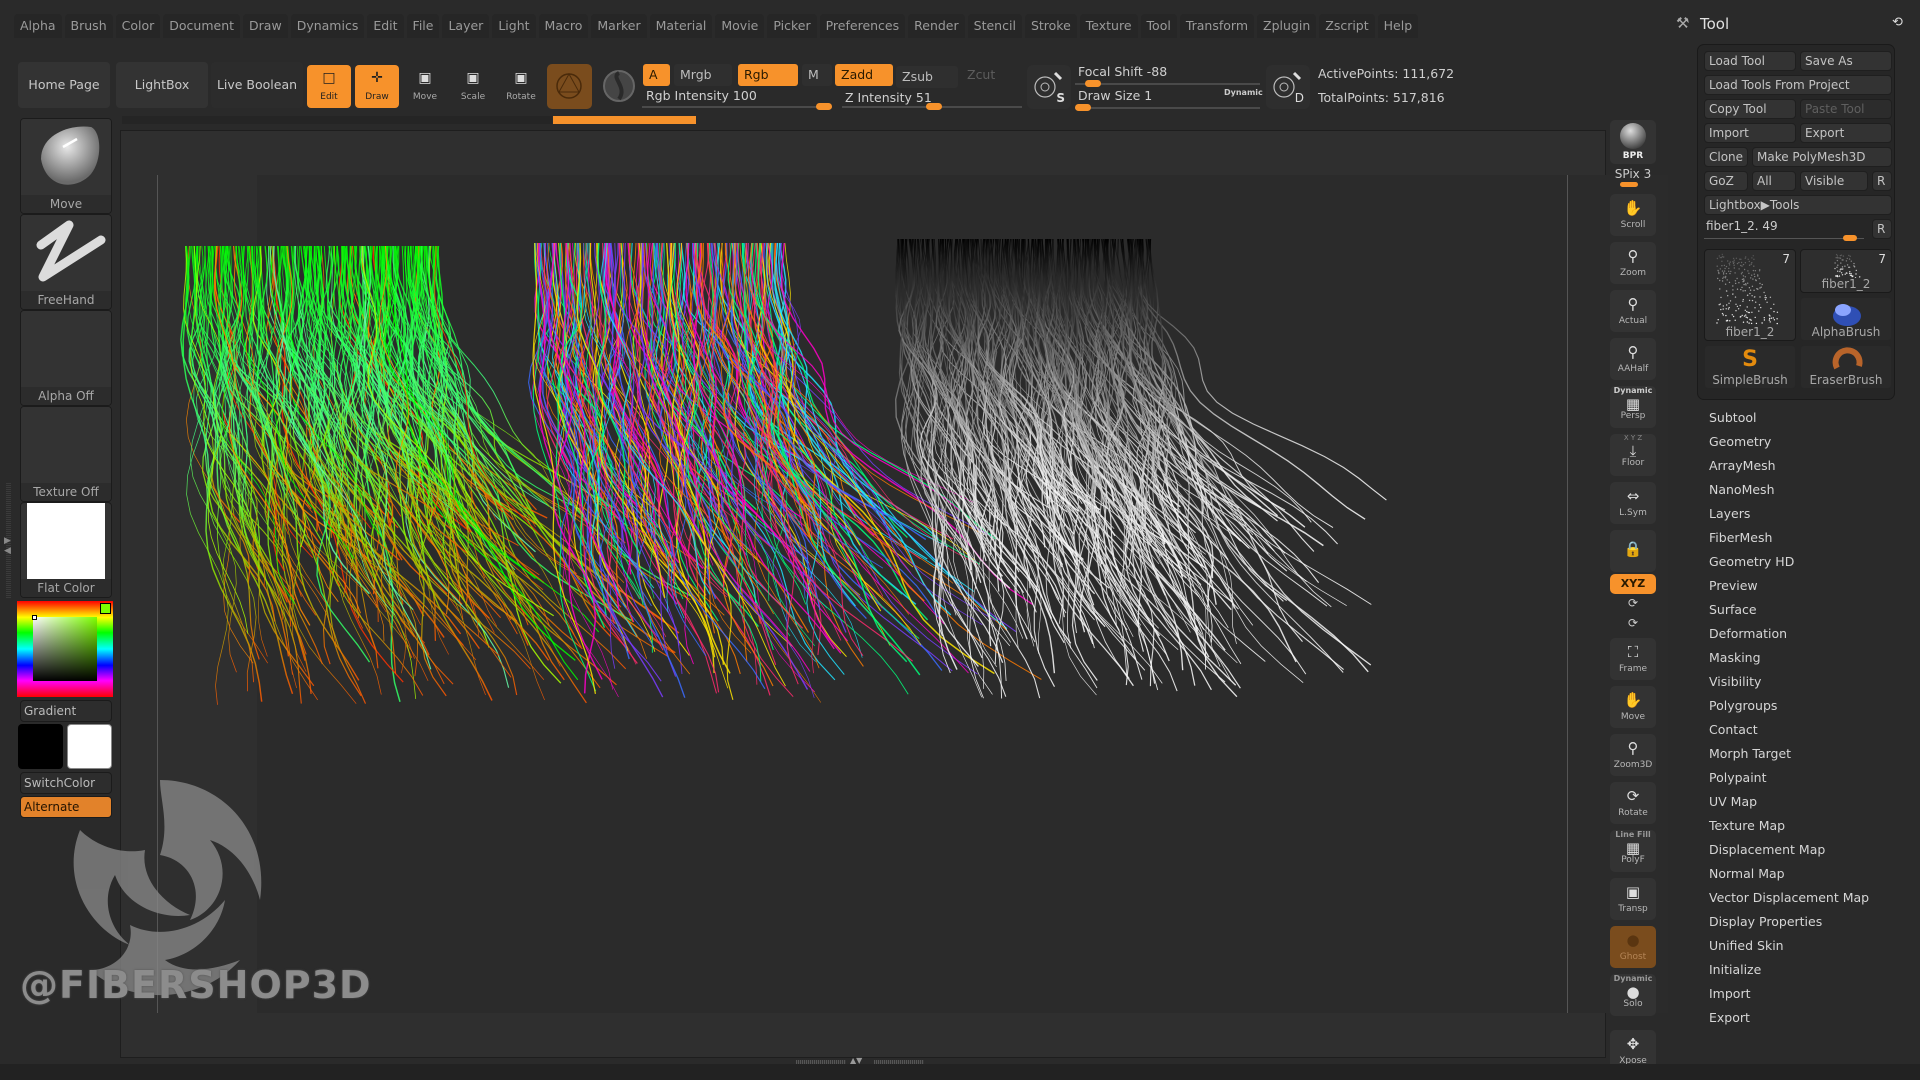  What do you see at coordinates (1633, 407) in the screenshot?
I see `persp-button: Dynamic ▦ Persp` at bounding box center [1633, 407].